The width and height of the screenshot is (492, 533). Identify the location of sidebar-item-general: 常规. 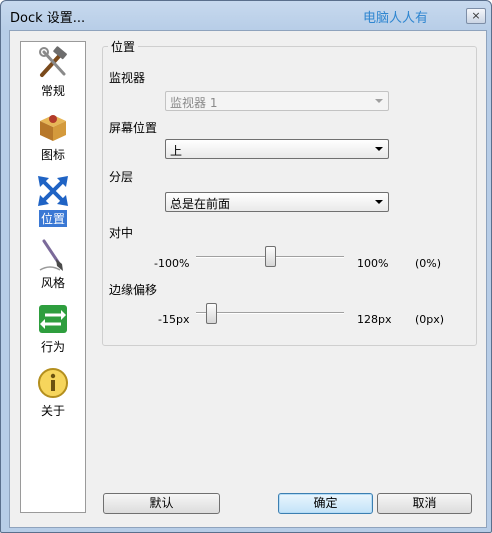
(53, 72).